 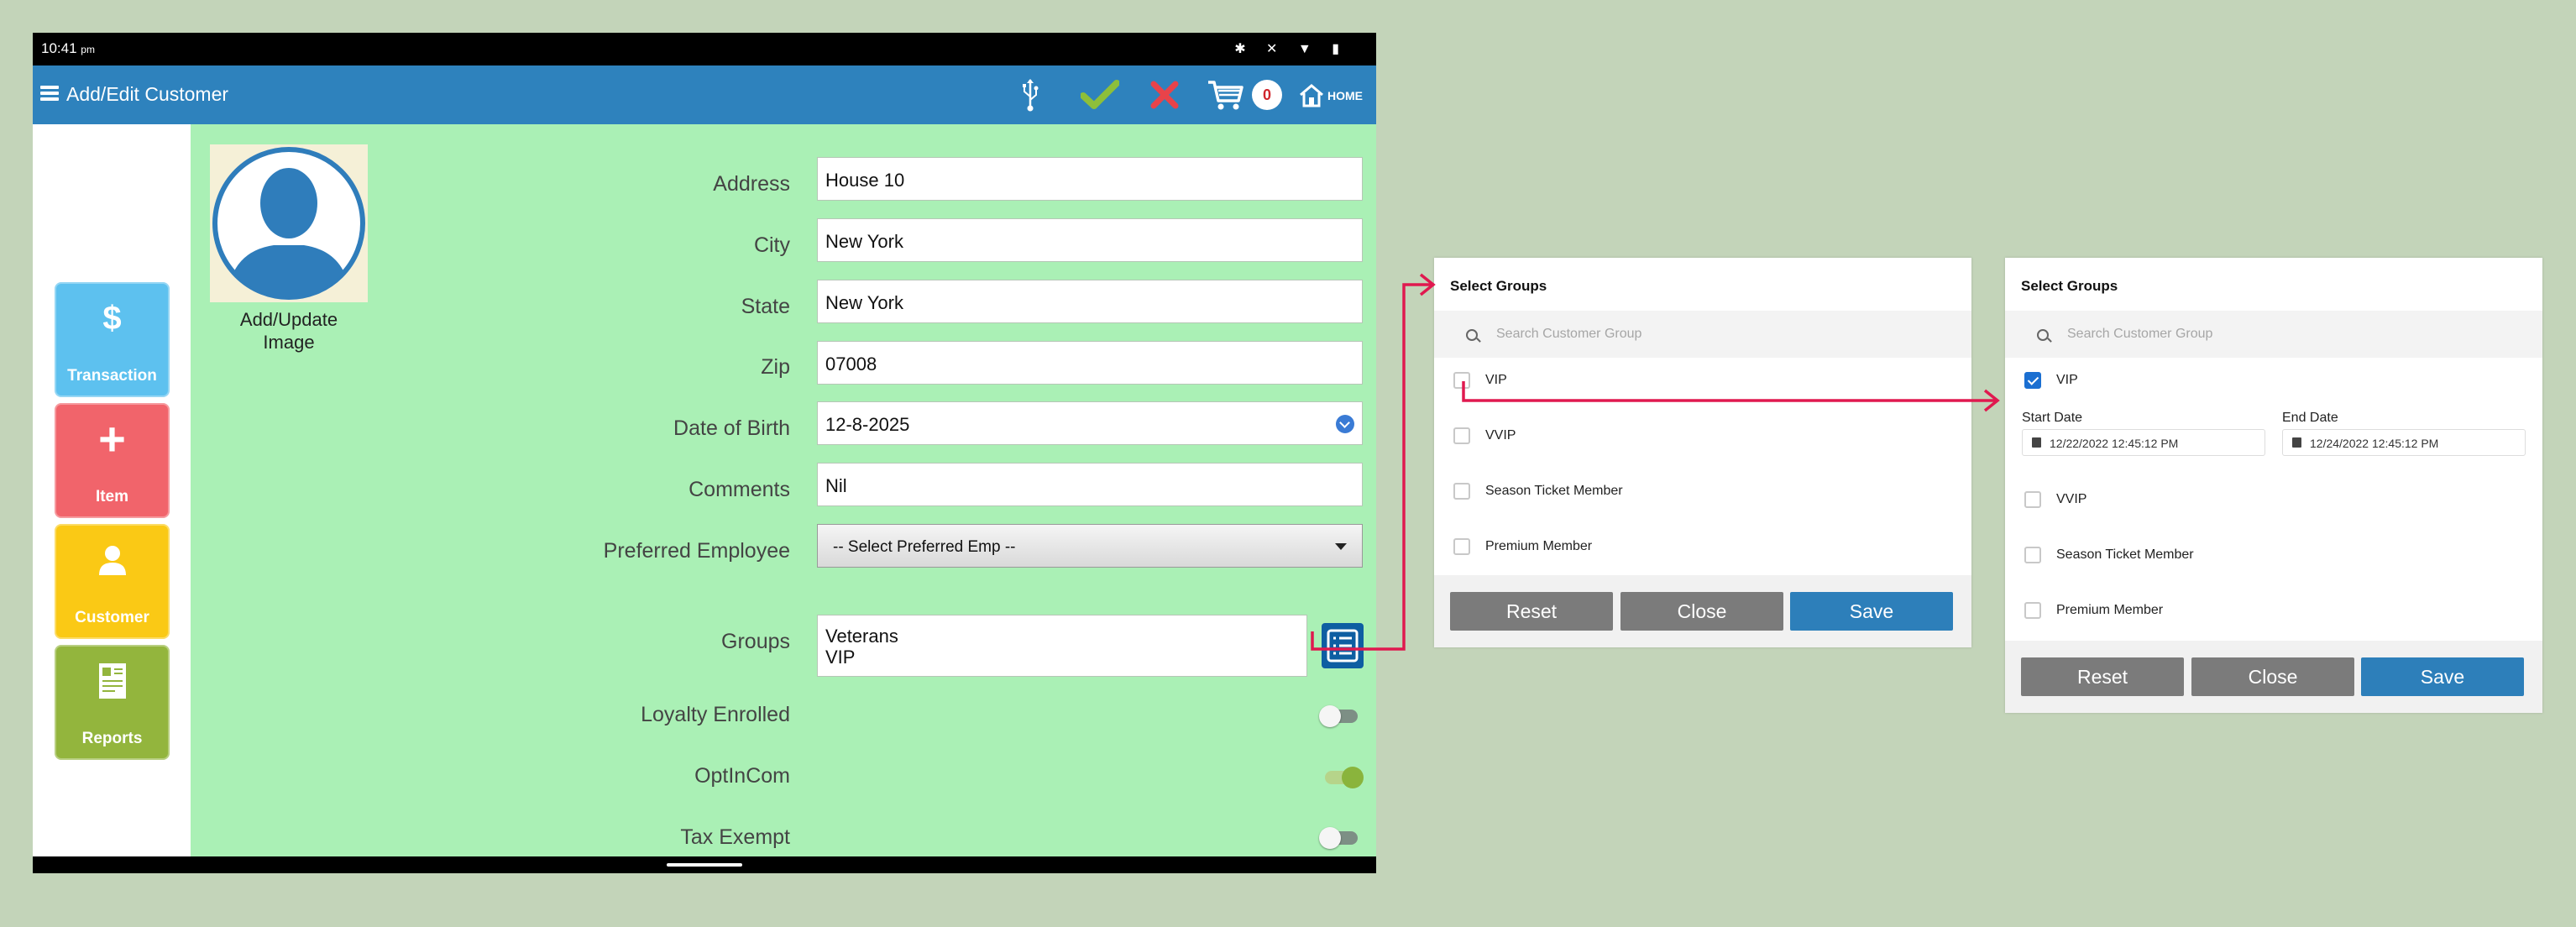 I want to click on arrow-groups-to-dialog, so click(x=1372, y=467).